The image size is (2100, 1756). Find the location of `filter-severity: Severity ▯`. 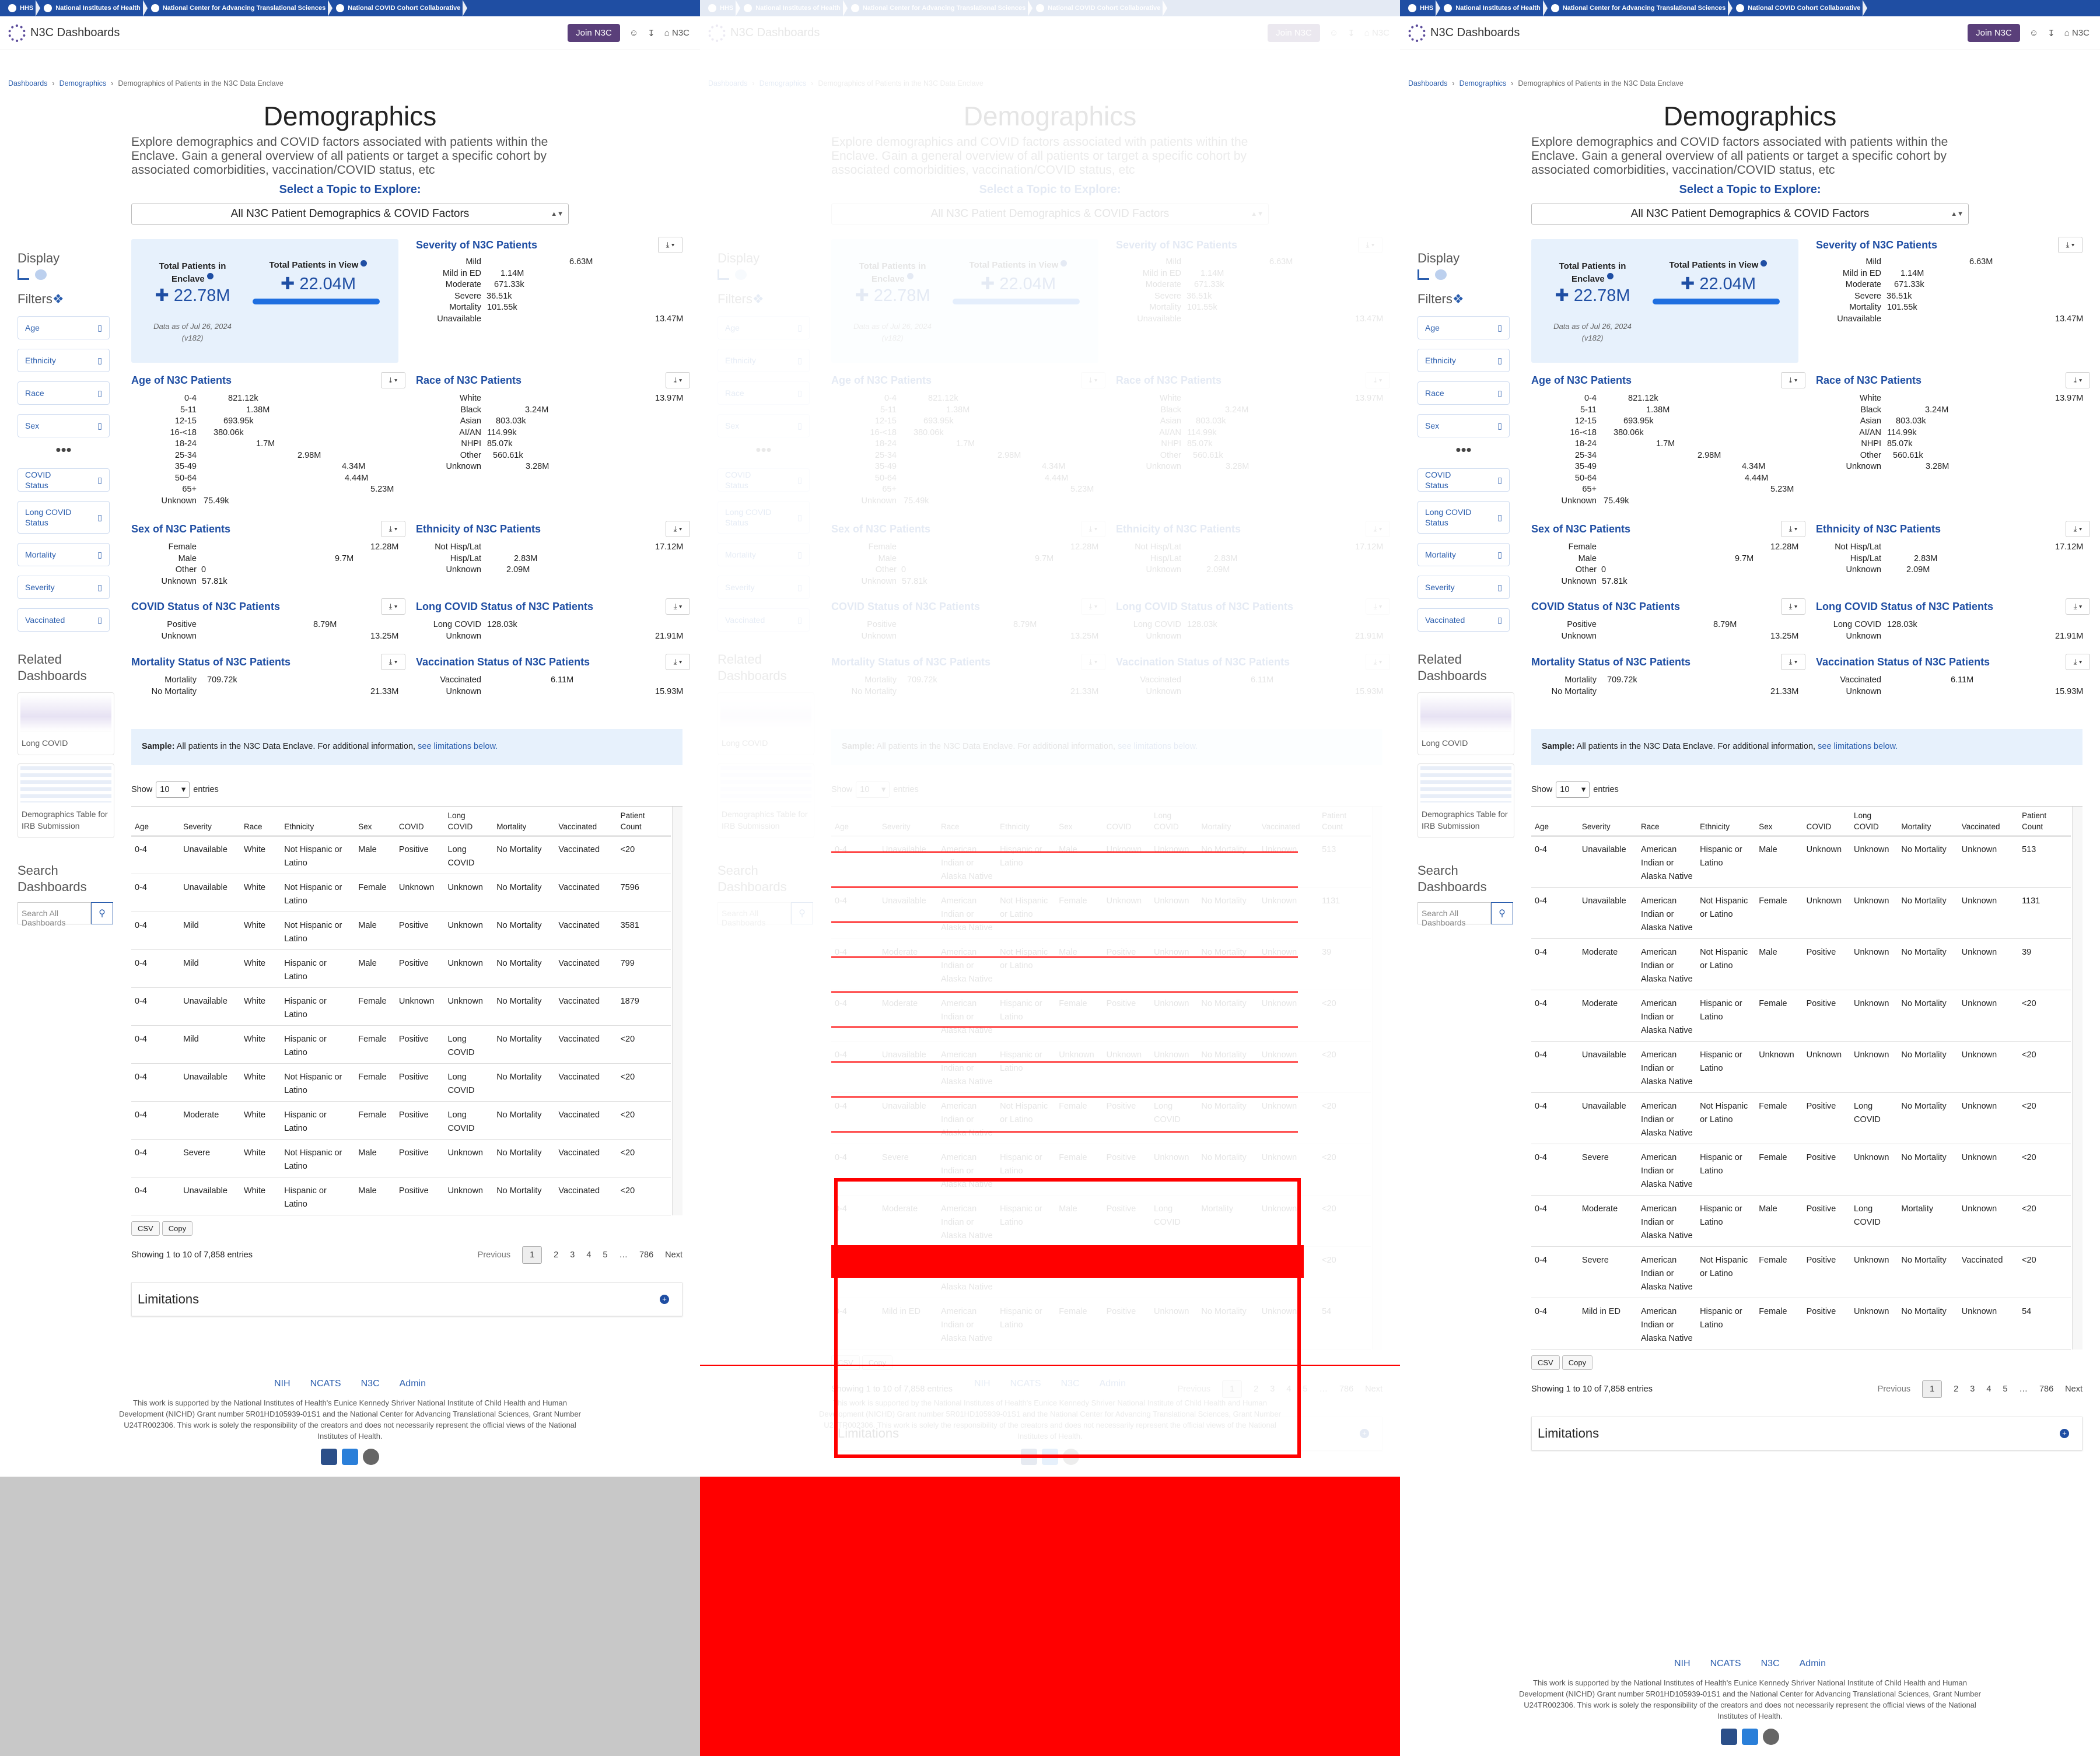

filter-severity: Severity ▯ is located at coordinates (1464, 587).